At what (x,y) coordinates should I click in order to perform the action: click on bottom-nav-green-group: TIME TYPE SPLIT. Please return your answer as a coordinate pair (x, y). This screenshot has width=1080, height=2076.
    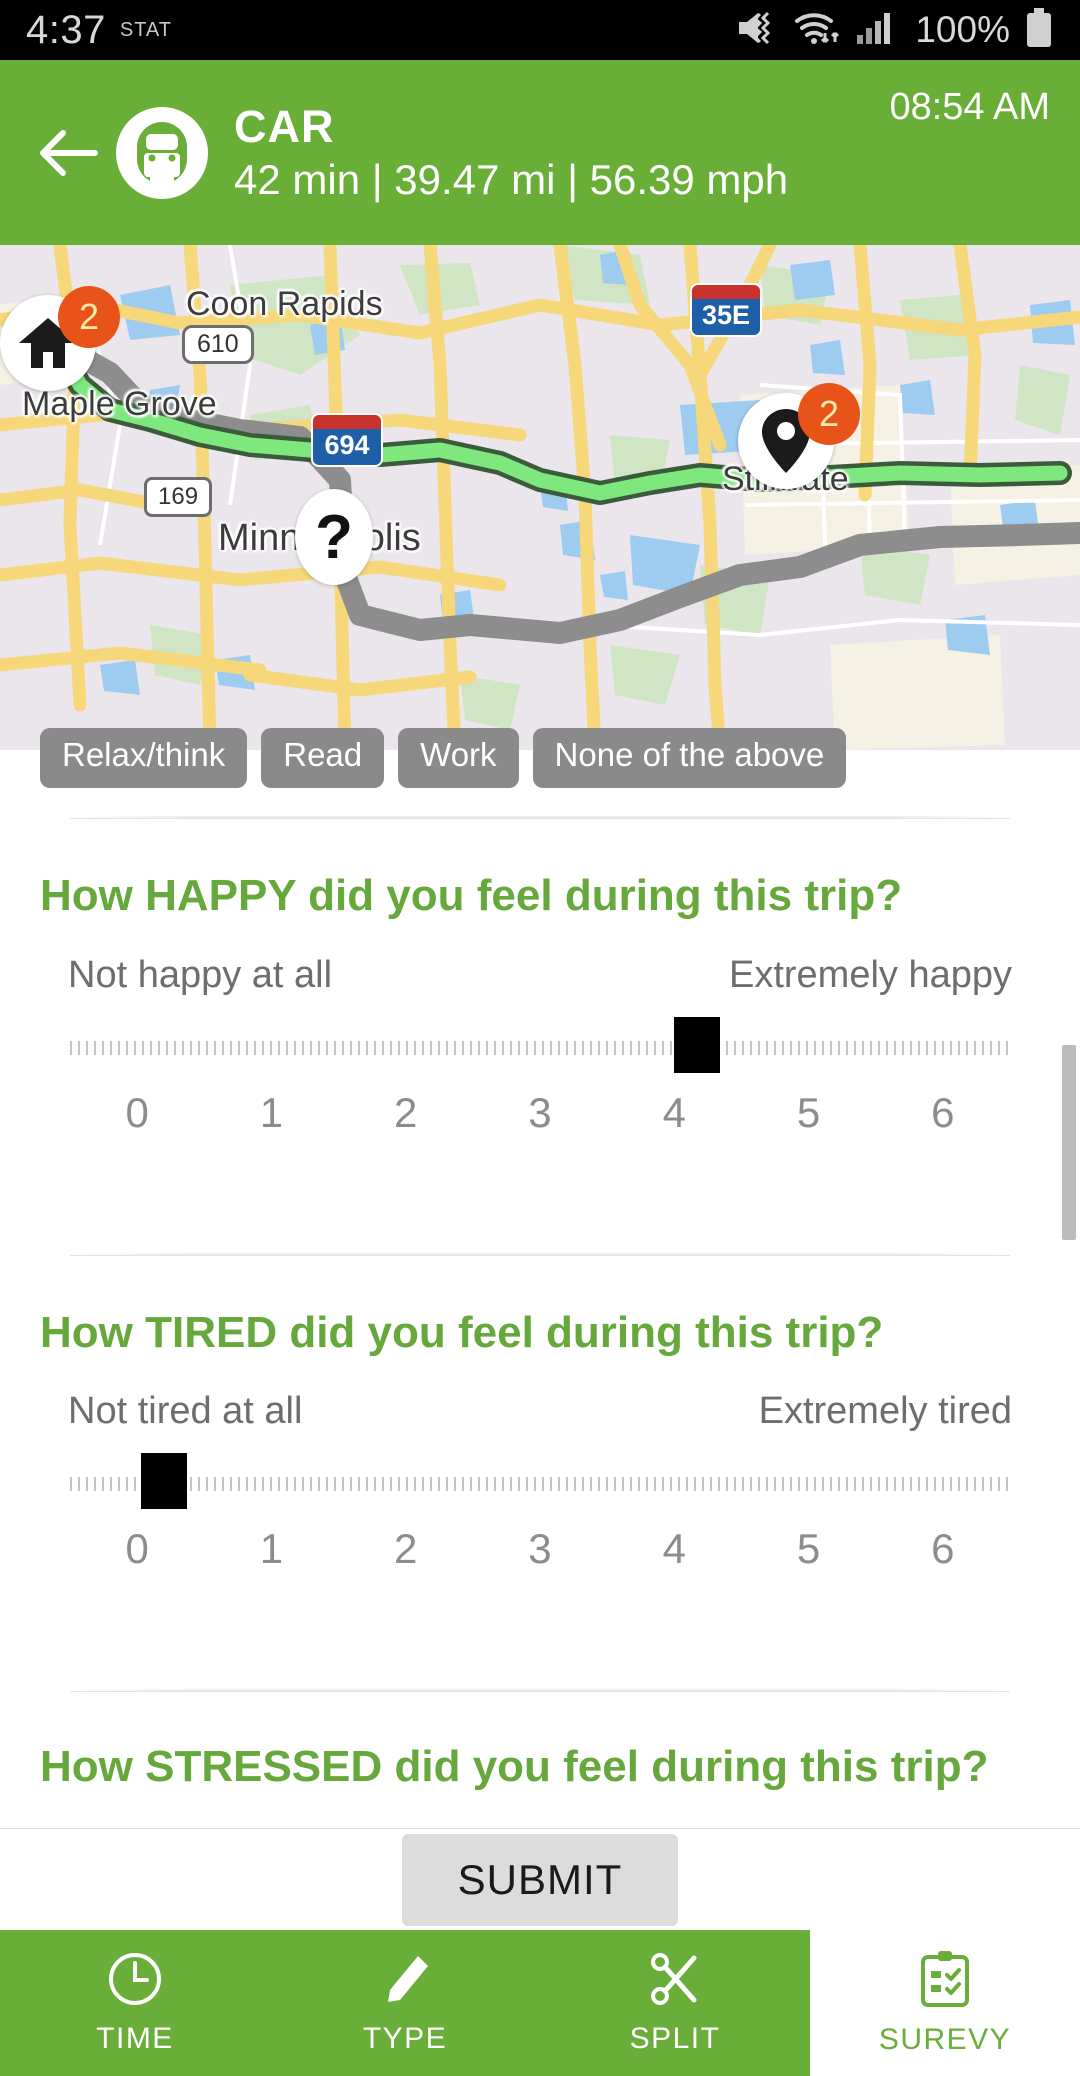
    Looking at the image, I should click on (405, 2003).